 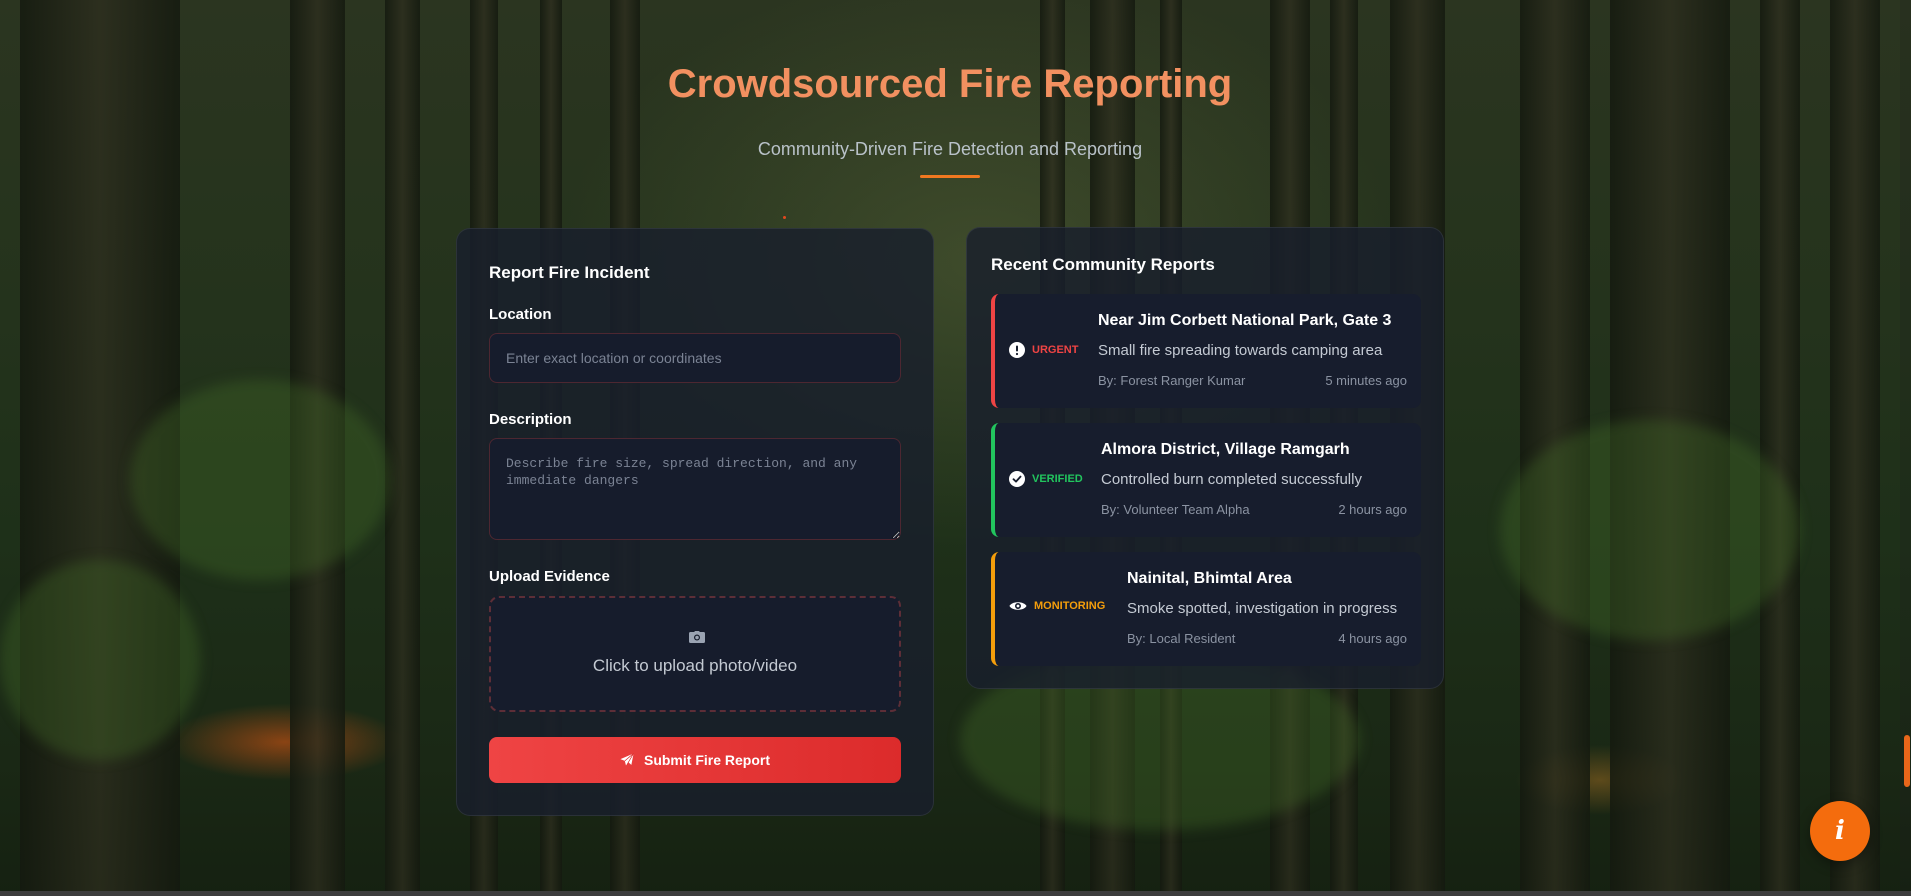 I want to click on report-time: 5 minutes ago, so click(x=1366, y=380).